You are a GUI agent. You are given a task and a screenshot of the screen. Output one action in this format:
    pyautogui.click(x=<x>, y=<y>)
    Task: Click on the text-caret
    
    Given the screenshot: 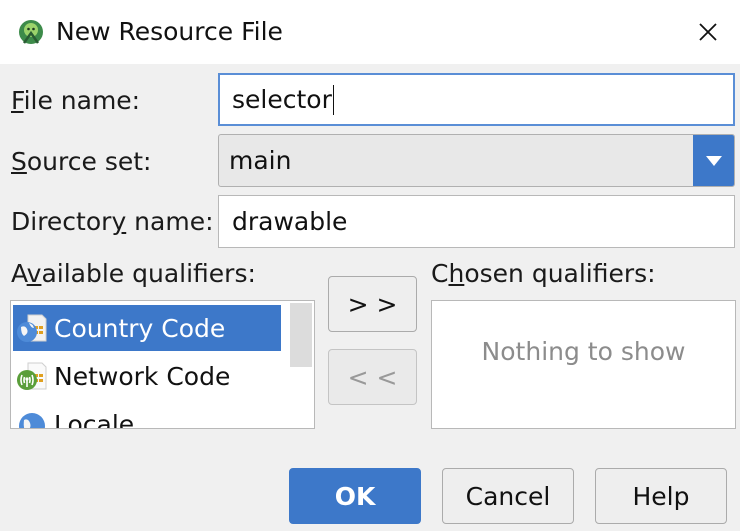 What is the action you would take?
    pyautogui.click(x=333, y=99)
    